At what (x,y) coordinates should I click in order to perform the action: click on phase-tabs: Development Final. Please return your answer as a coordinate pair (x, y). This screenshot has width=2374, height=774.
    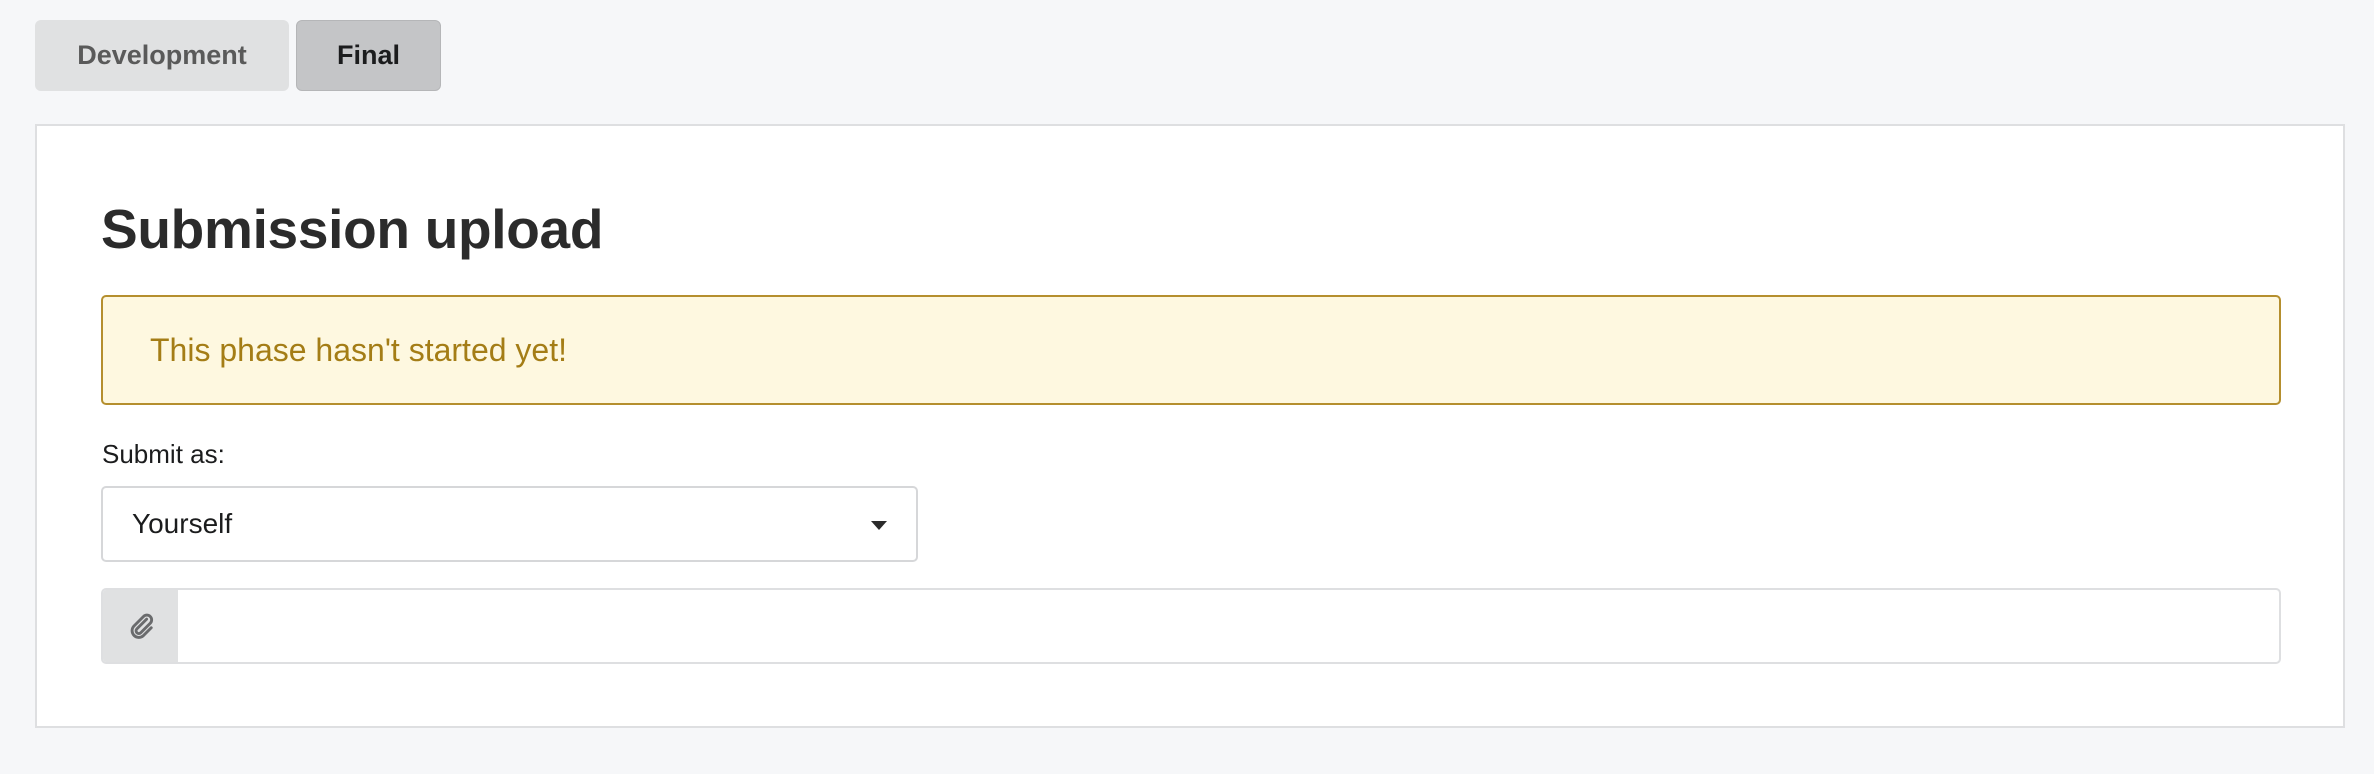
    Looking at the image, I should click on (238, 55).